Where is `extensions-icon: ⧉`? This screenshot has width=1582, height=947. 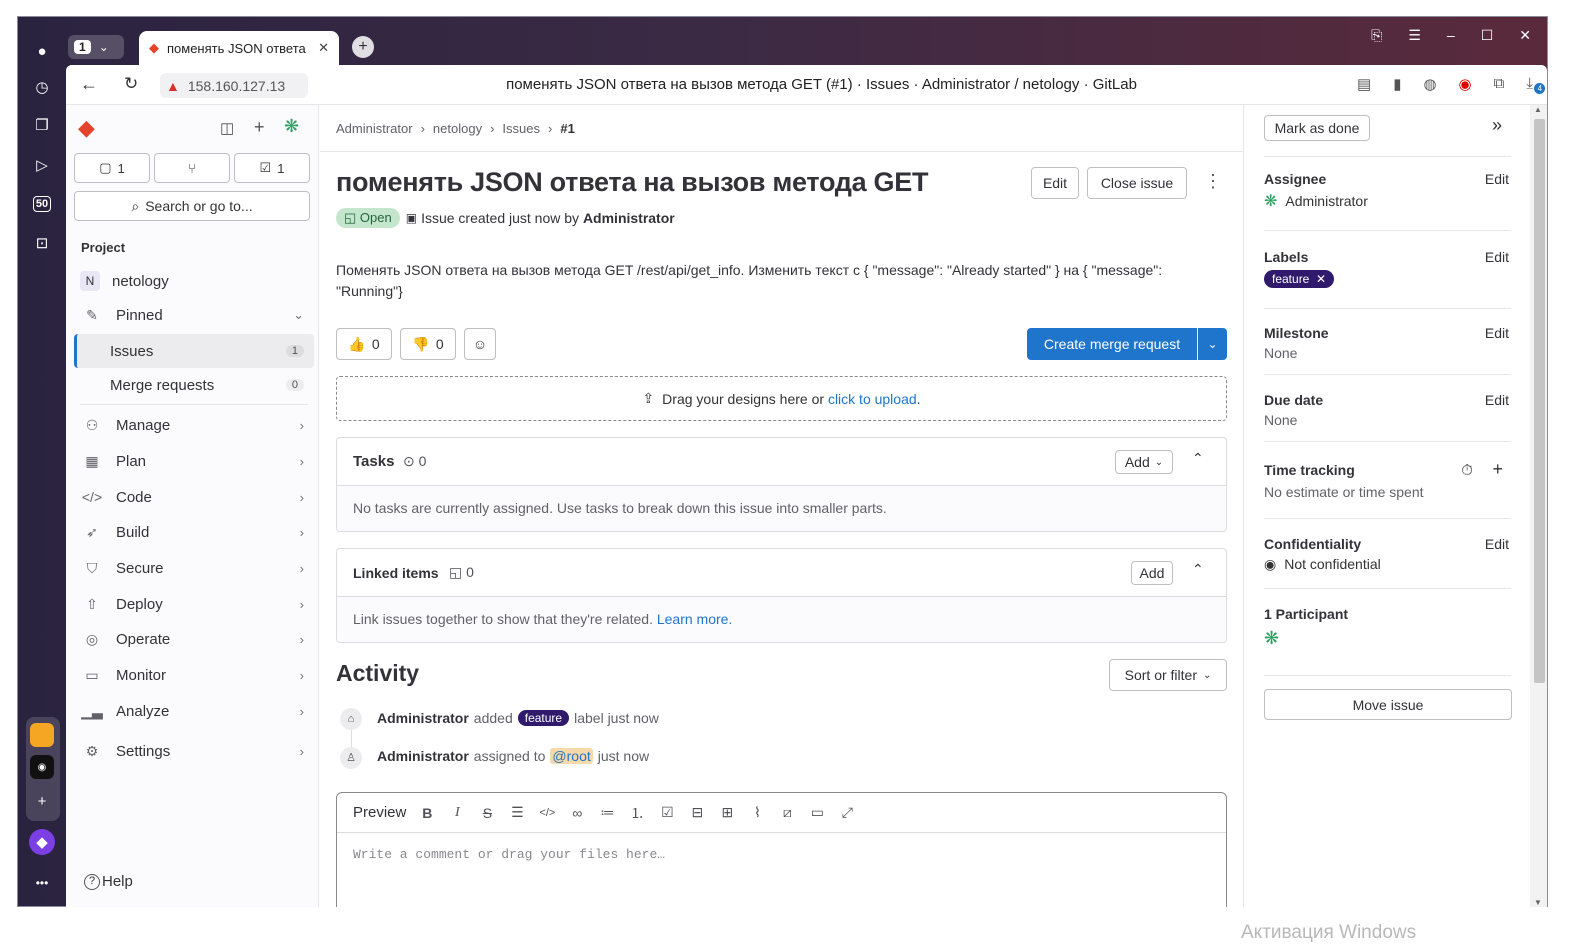 extensions-icon: ⧉ is located at coordinates (1499, 84).